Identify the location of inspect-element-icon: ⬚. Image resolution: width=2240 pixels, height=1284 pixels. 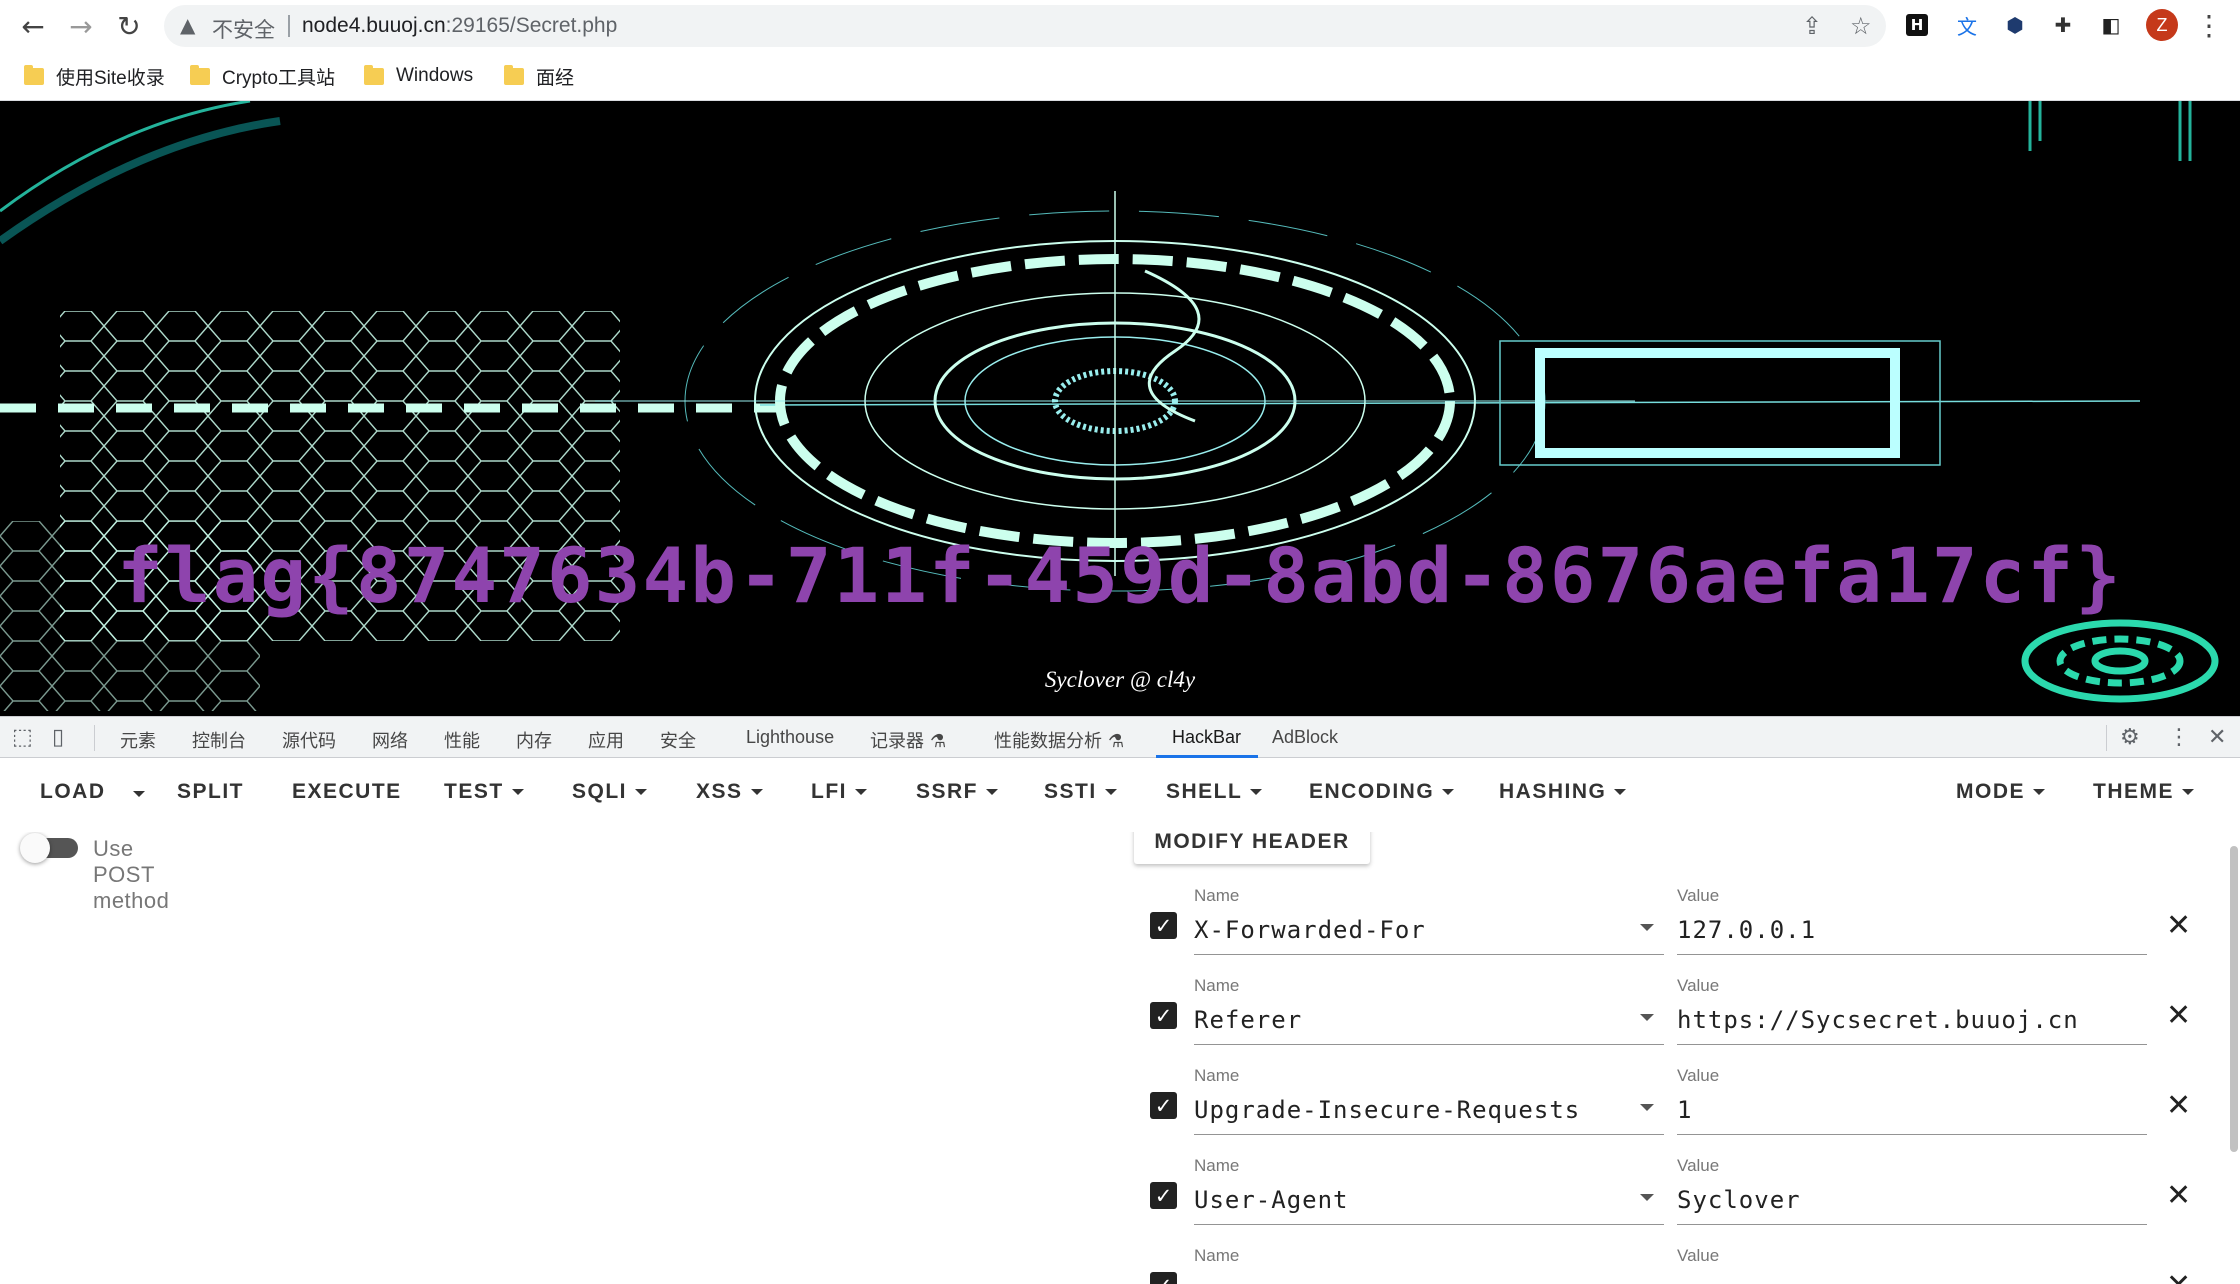
(22, 737).